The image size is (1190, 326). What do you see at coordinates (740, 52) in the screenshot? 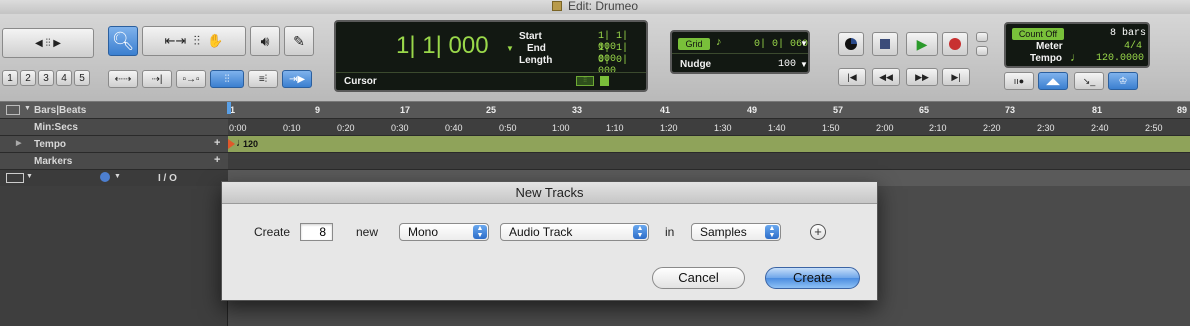
I see `grid-nudge-display: Grid ♪ 0| 0| 060 ▼ Nudge 100 ▼` at bounding box center [740, 52].